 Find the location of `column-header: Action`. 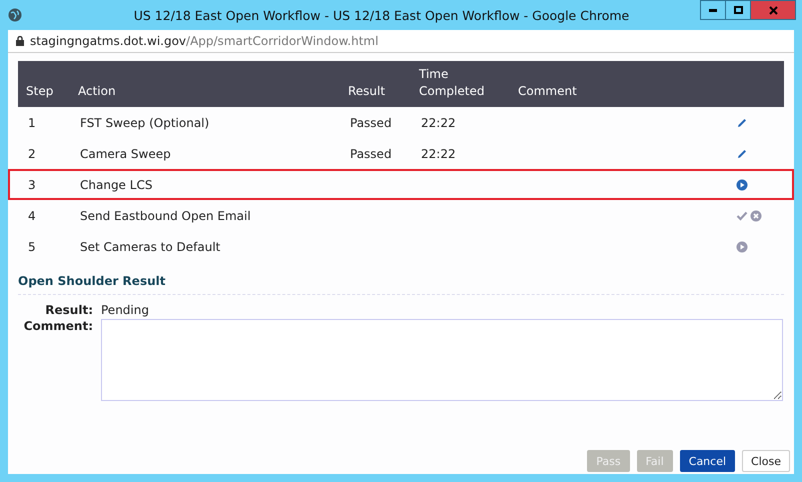

column-header: Action is located at coordinates (97, 91).